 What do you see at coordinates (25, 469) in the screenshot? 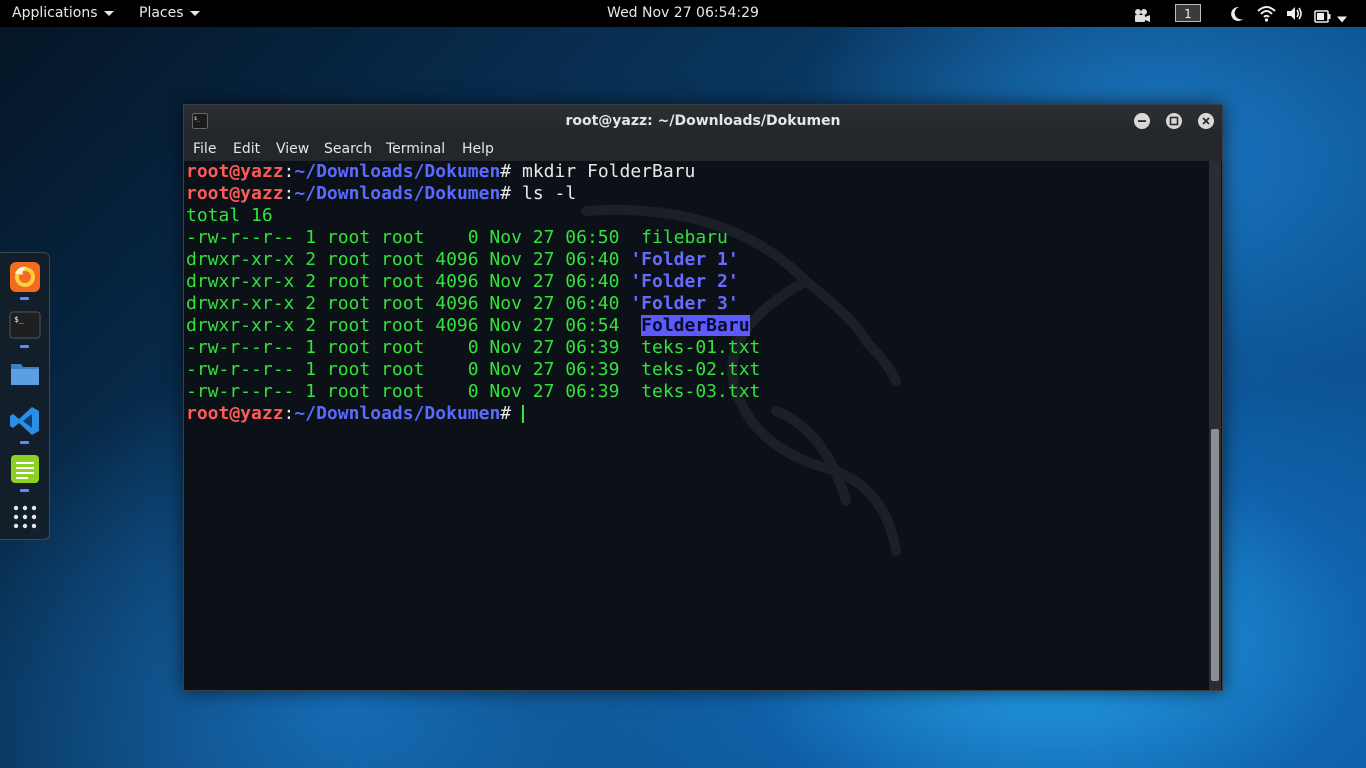
I see `text-editor-icon` at bounding box center [25, 469].